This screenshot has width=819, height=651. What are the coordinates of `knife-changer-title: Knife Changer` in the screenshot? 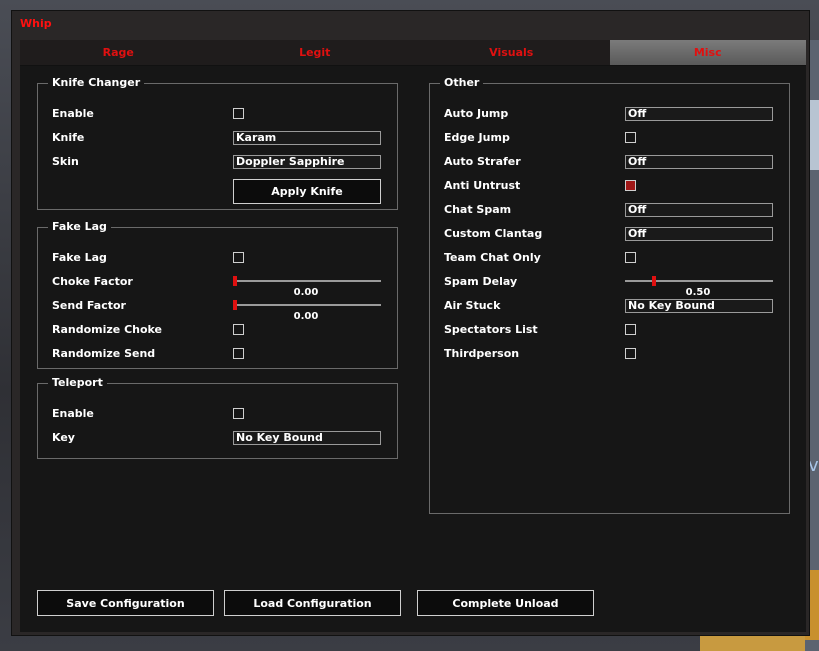 It's located at (96, 82).